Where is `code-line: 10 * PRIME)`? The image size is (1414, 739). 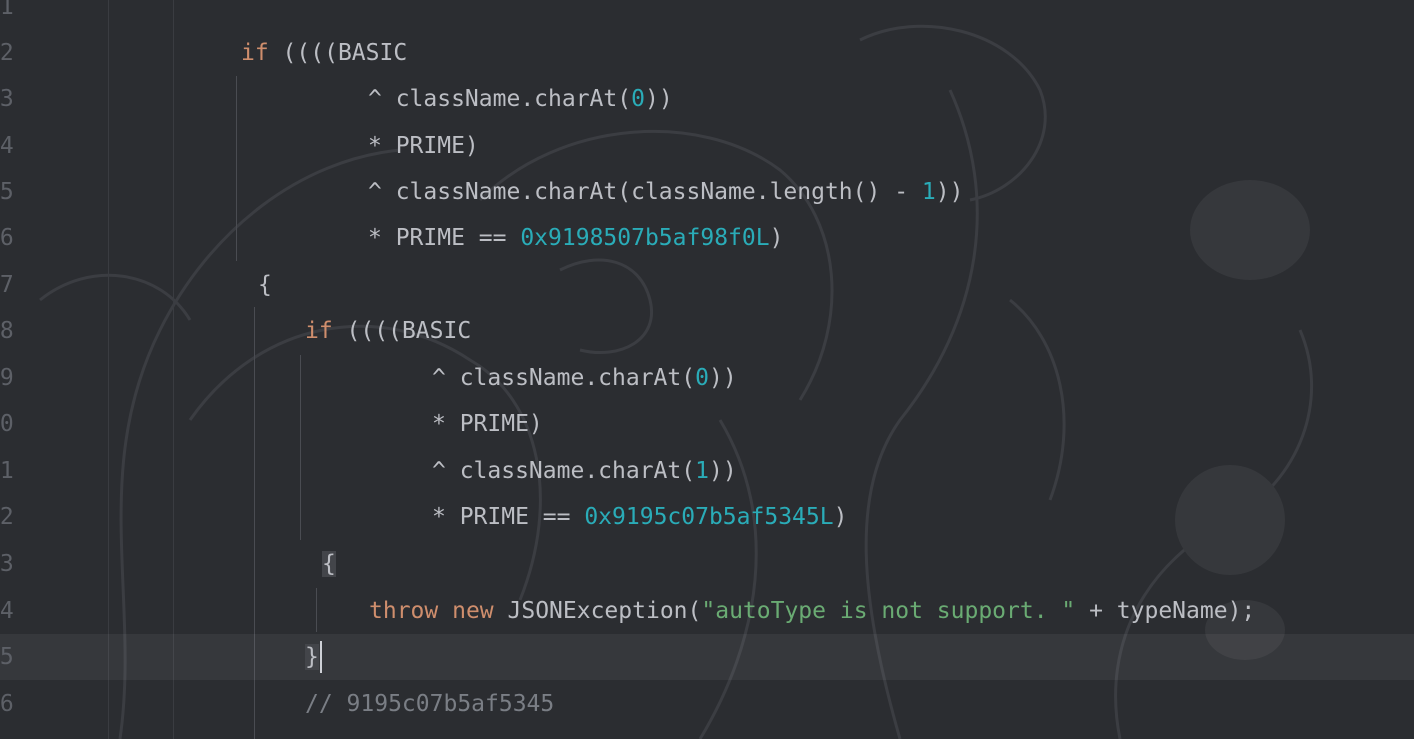 code-line: 10 * PRIME) is located at coordinates (707, 424).